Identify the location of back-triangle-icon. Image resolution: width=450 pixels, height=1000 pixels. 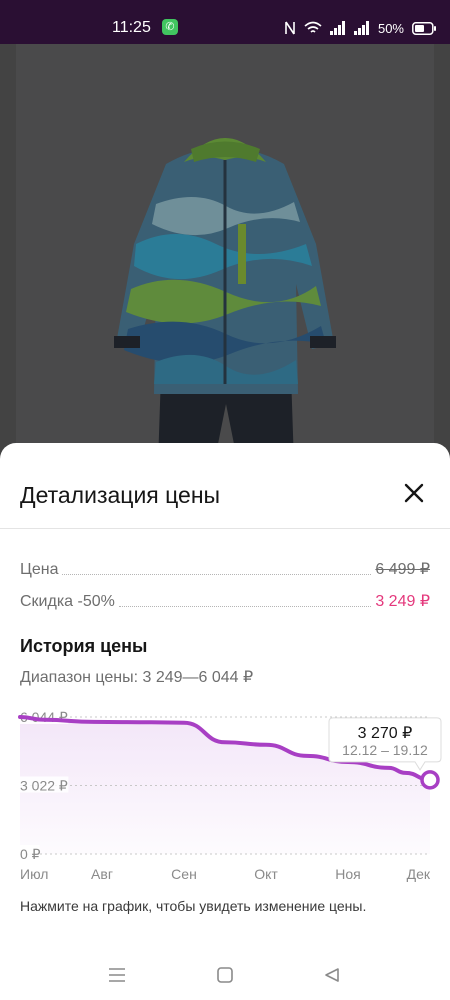
(332, 975).